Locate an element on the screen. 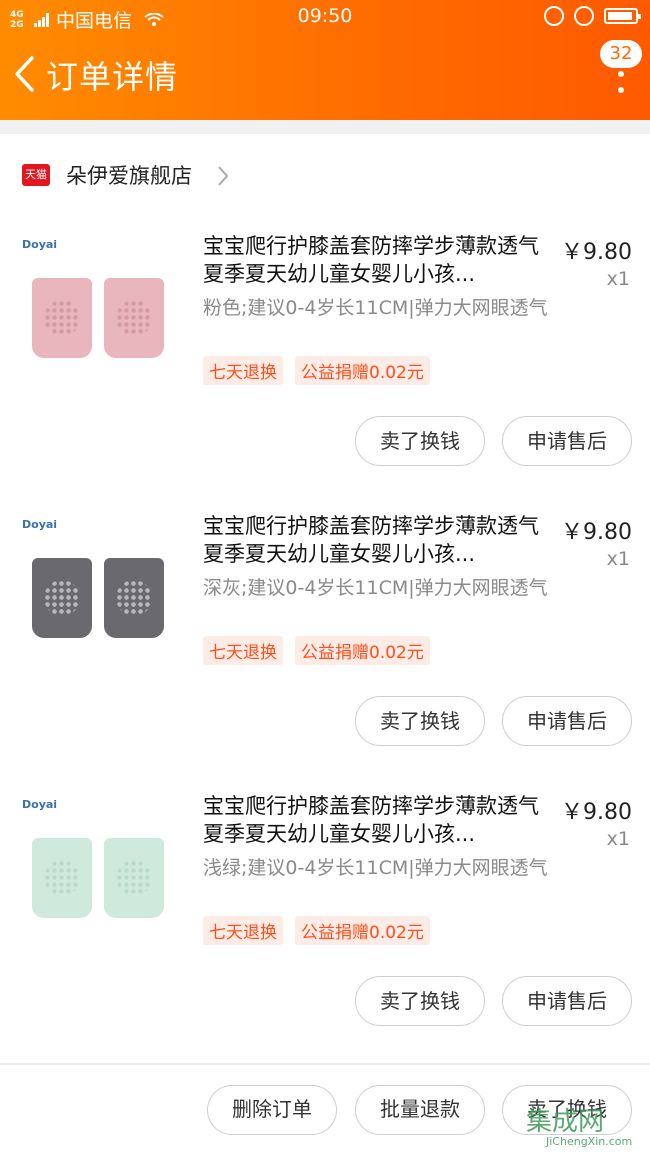 This screenshot has width=650, height=1155. app-header: 4G 2G 中国电信 09:50 订单详情 32 is located at coordinates (325, 60).